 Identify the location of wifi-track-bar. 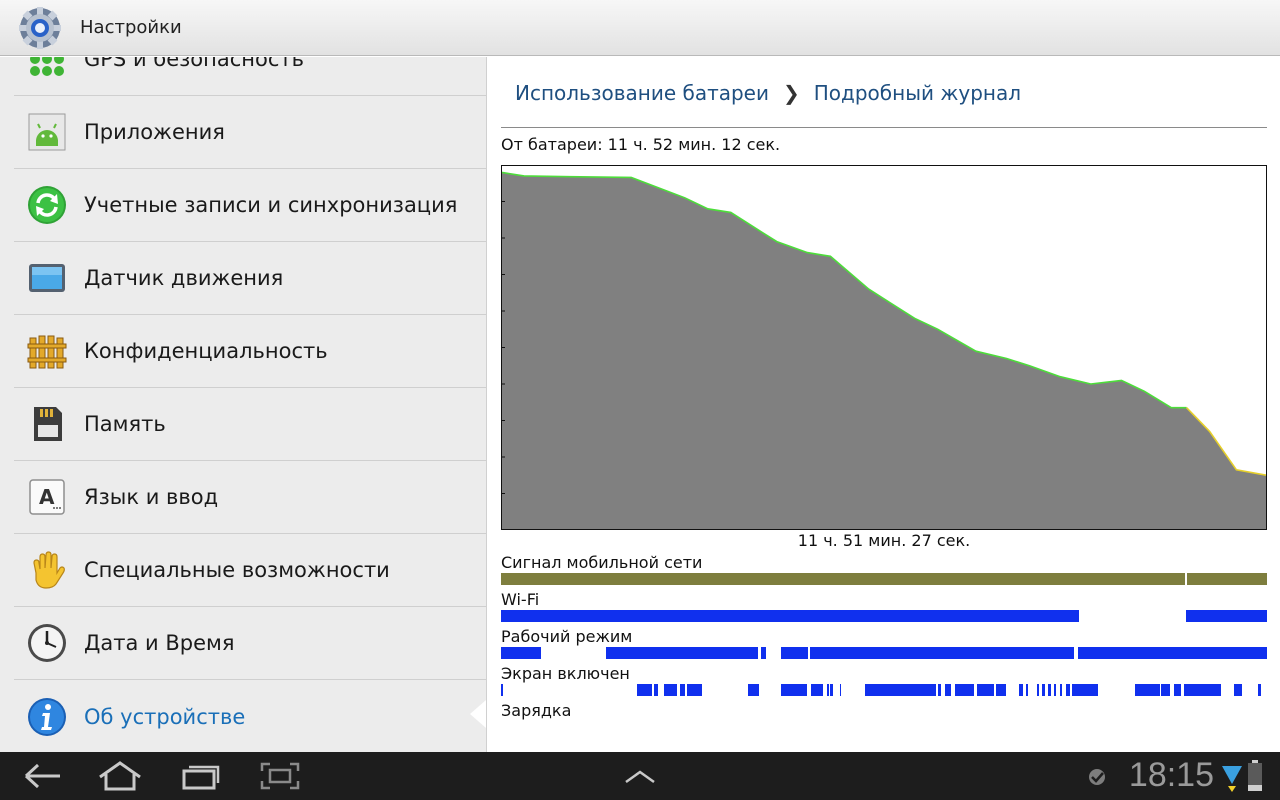
(884, 616).